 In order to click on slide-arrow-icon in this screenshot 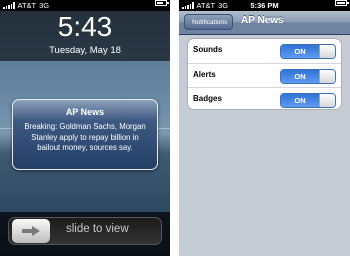, I will do `click(31, 231)`.